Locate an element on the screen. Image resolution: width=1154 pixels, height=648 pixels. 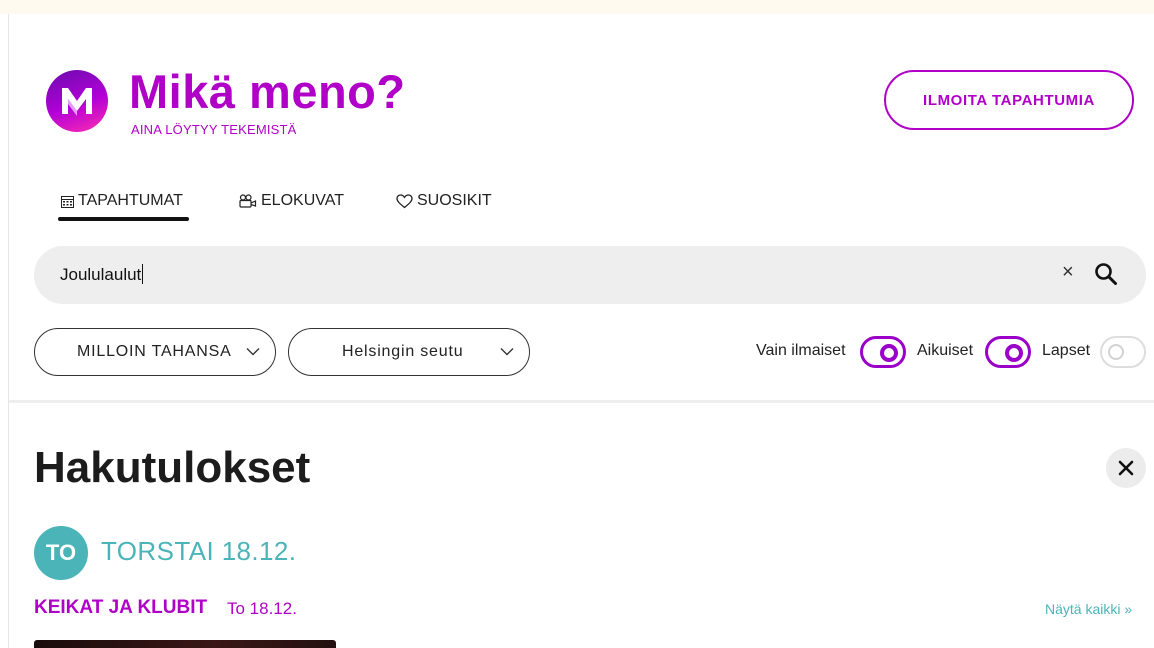
calendar-icon is located at coordinates (67, 201).